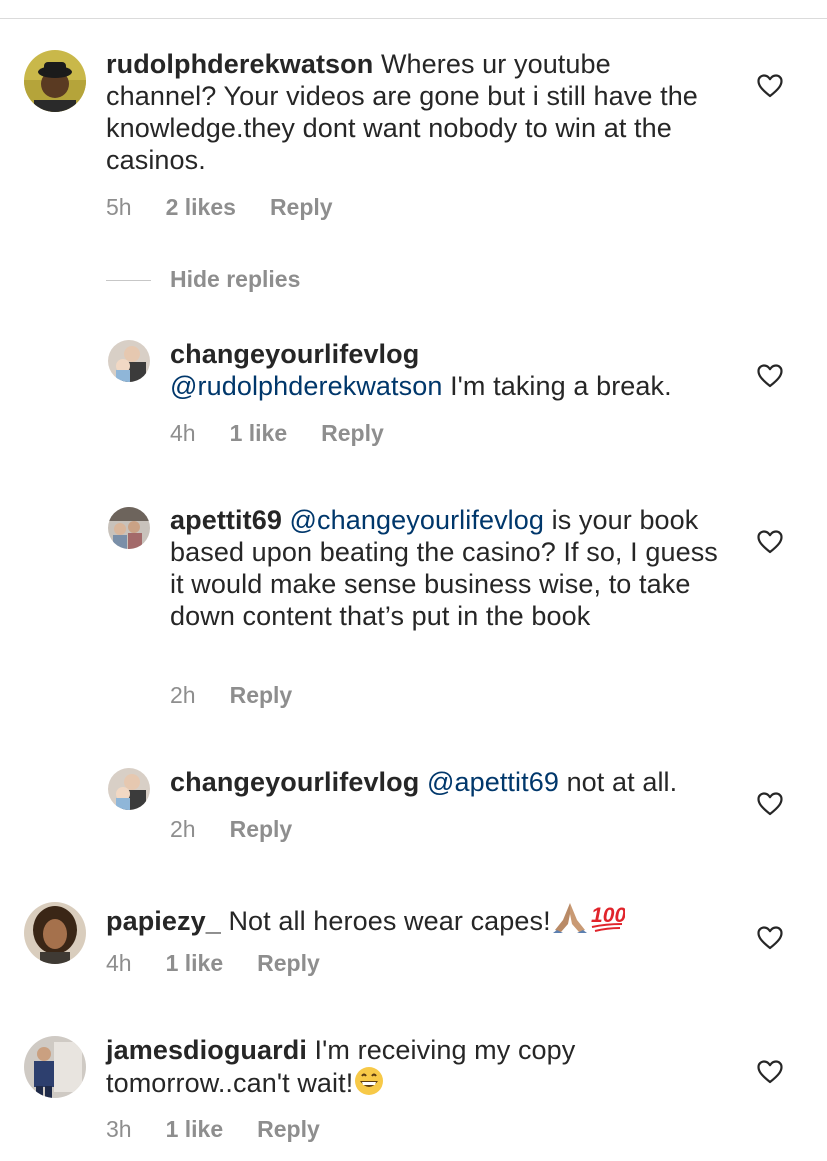 This screenshot has width=827, height=1161. What do you see at coordinates (230, 1129) in the screenshot?
I see `comment-meta: 3h 1 like Reply` at bounding box center [230, 1129].